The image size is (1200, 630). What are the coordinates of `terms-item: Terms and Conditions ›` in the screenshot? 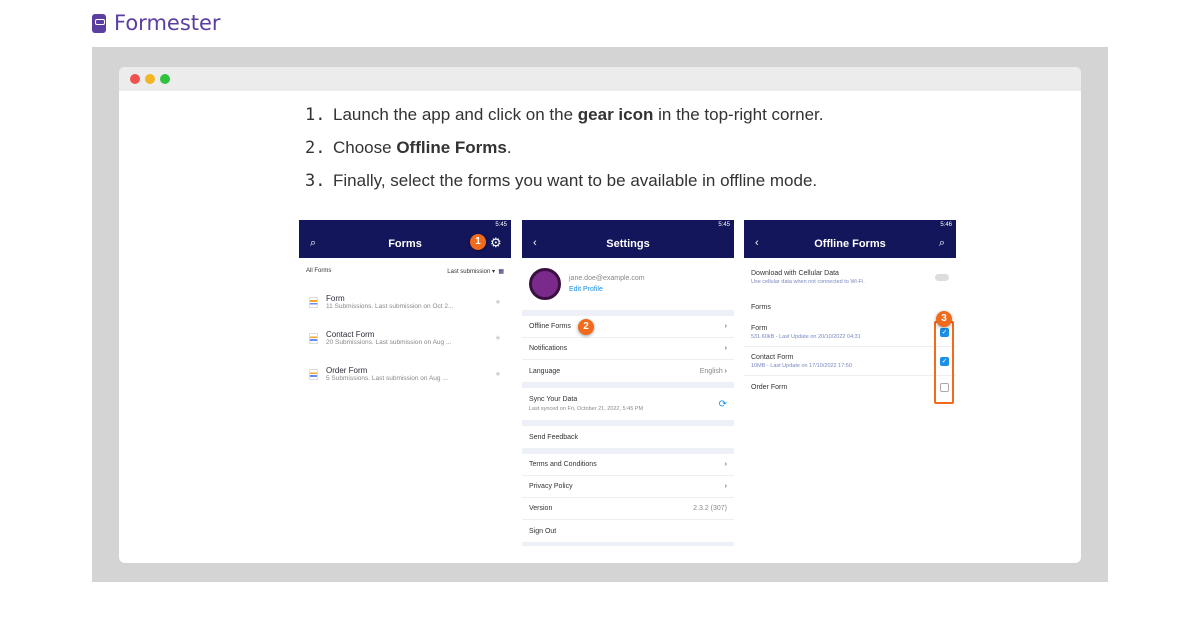 It's located at (628, 465).